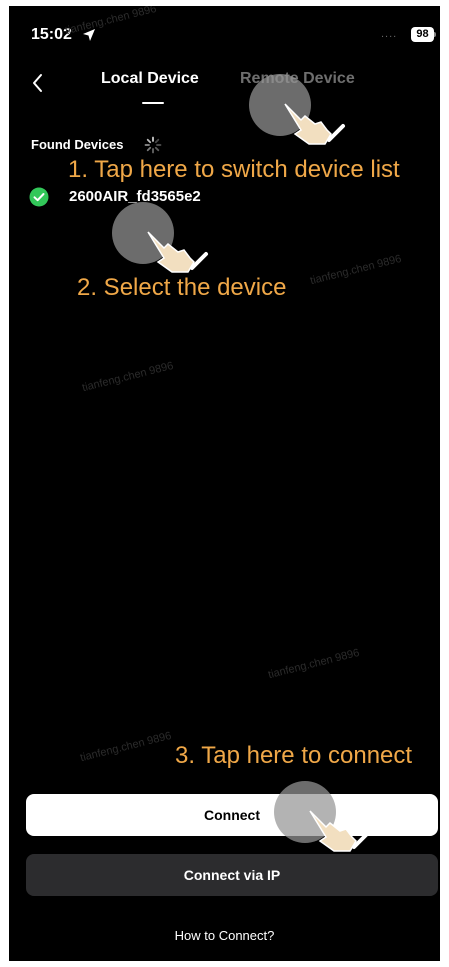 This screenshot has width=449, height=967. What do you see at coordinates (294, 755) in the screenshot?
I see `annotation-step-3: 3. Tap here to connect` at bounding box center [294, 755].